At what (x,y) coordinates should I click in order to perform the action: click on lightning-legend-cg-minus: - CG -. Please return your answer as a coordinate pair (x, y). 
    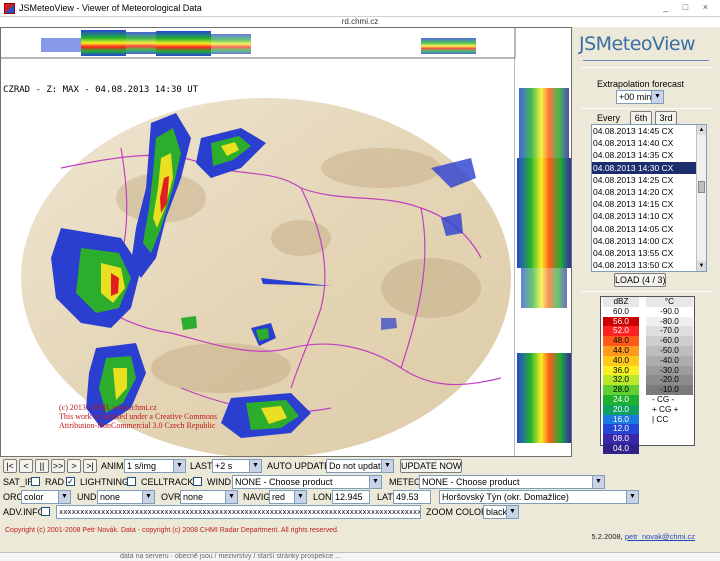
    Looking at the image, I should click on (669, 399).